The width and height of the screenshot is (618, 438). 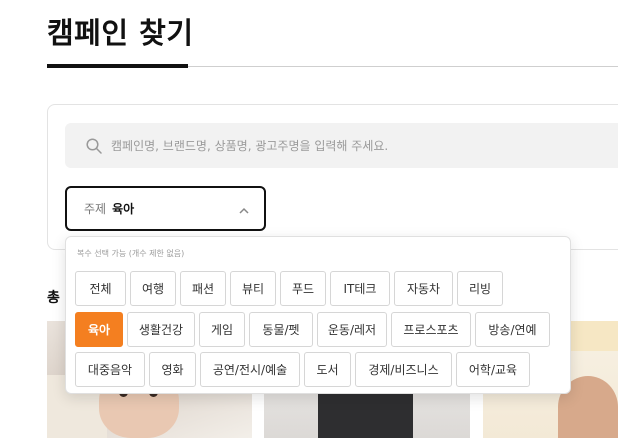 I want to click on search-box, so click(x=341, y=145).